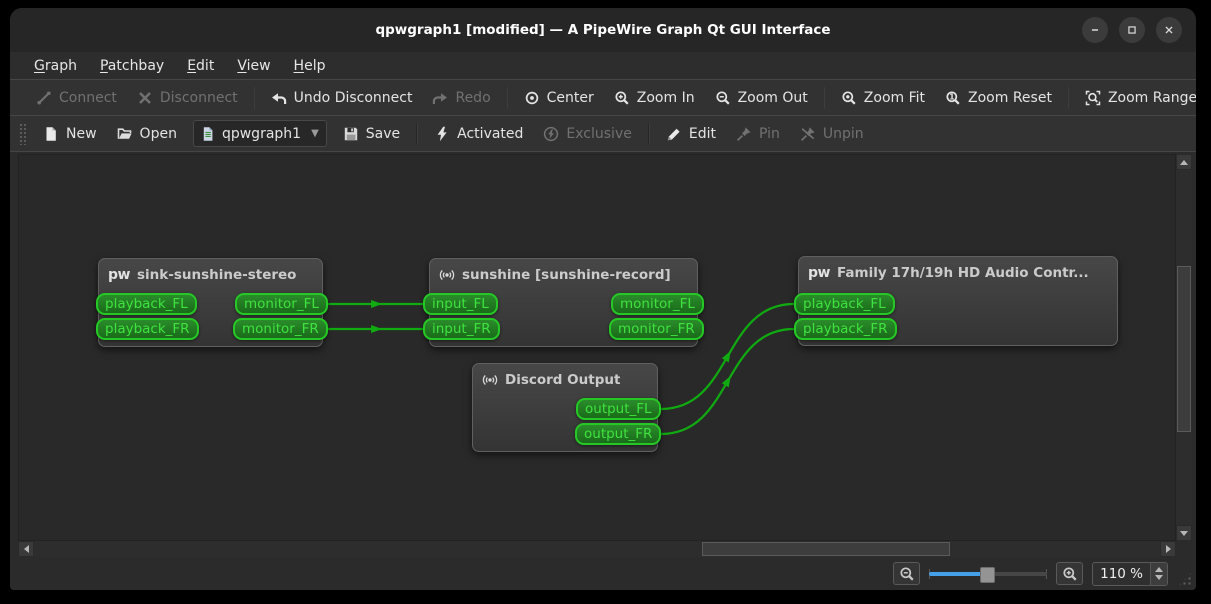 The image size is (1211, 604). I want to click on triangle-left-icon, so click(26, 549).